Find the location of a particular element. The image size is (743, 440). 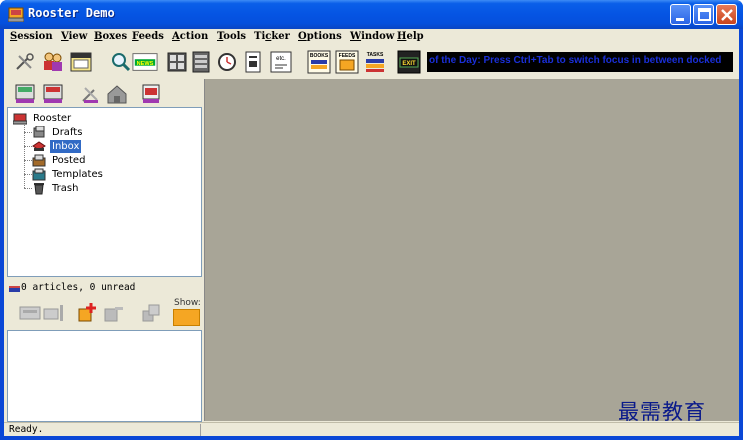

users-button is located at coordinates (53, 62).